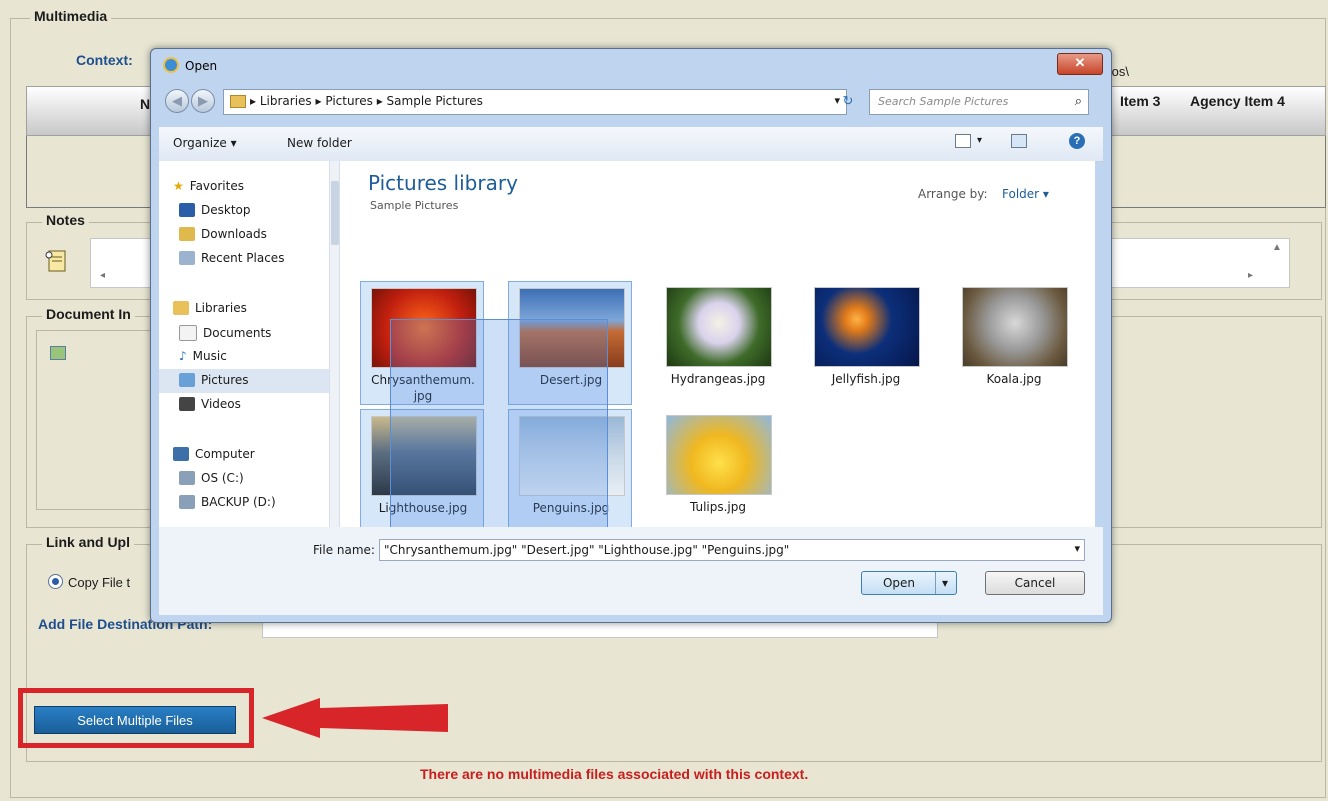 The width and height of the screenshot is (1328, 801). What do you see at coordinates (1035, 583) in the screenshot?
I see `cancel-button: Cancel` at bounding box center [1035, 583].